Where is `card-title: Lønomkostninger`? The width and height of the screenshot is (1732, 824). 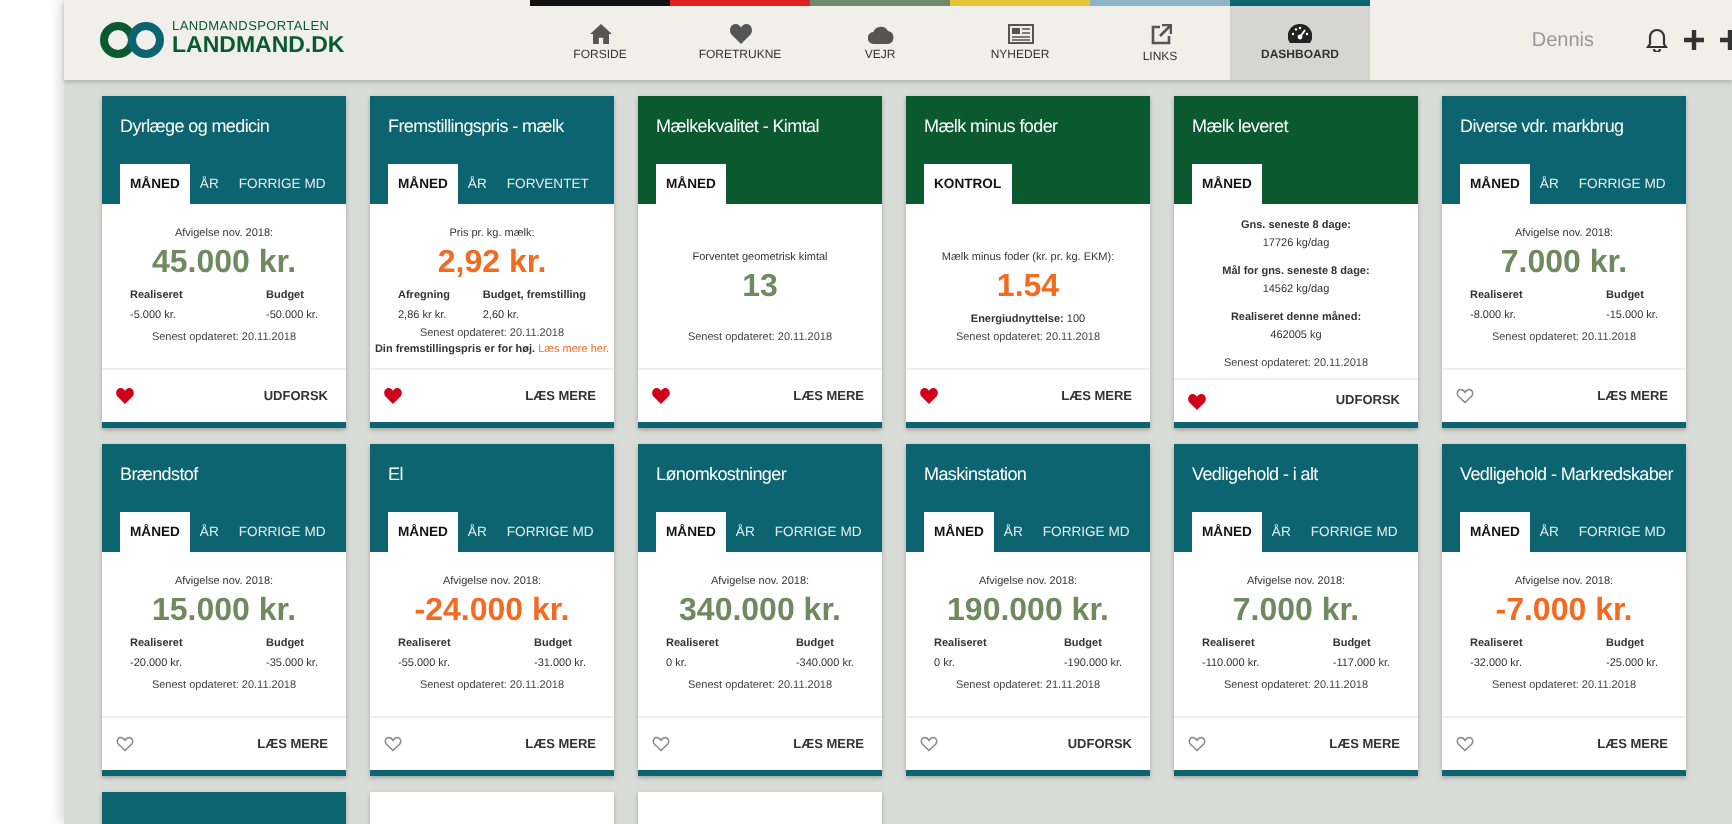 card-title: Lønomkostninger is located at coordinates (722, 476).